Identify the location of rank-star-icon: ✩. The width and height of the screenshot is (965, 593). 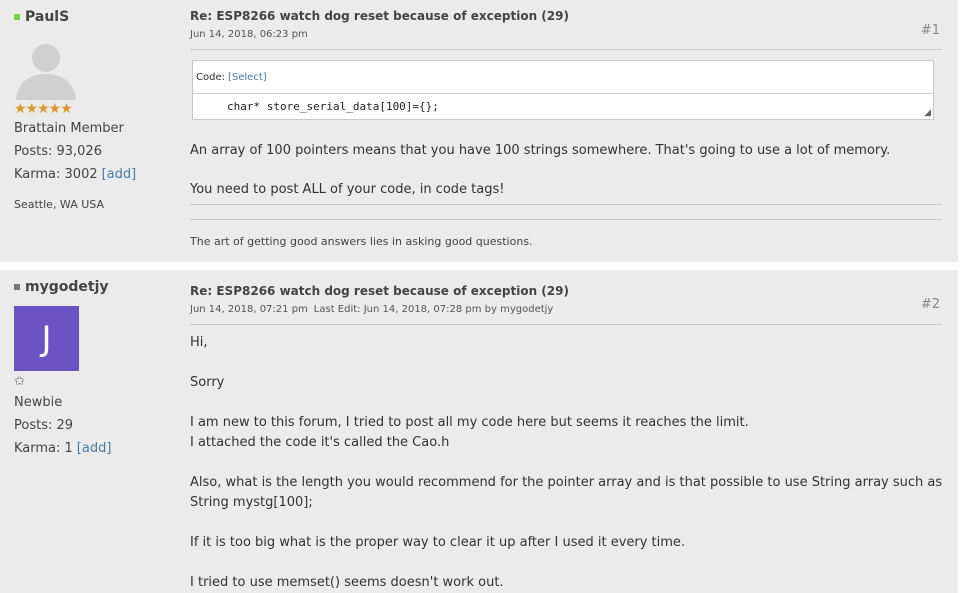
(19, 381).